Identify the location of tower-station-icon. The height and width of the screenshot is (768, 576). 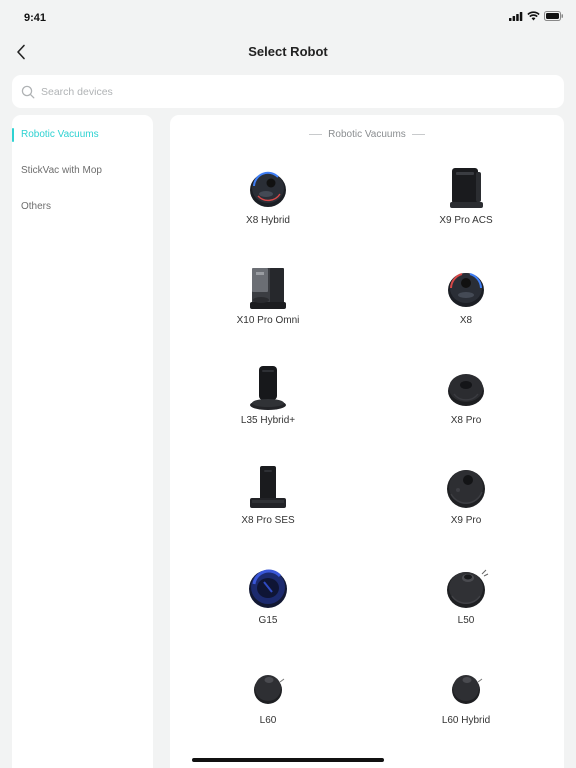
(268, 388).